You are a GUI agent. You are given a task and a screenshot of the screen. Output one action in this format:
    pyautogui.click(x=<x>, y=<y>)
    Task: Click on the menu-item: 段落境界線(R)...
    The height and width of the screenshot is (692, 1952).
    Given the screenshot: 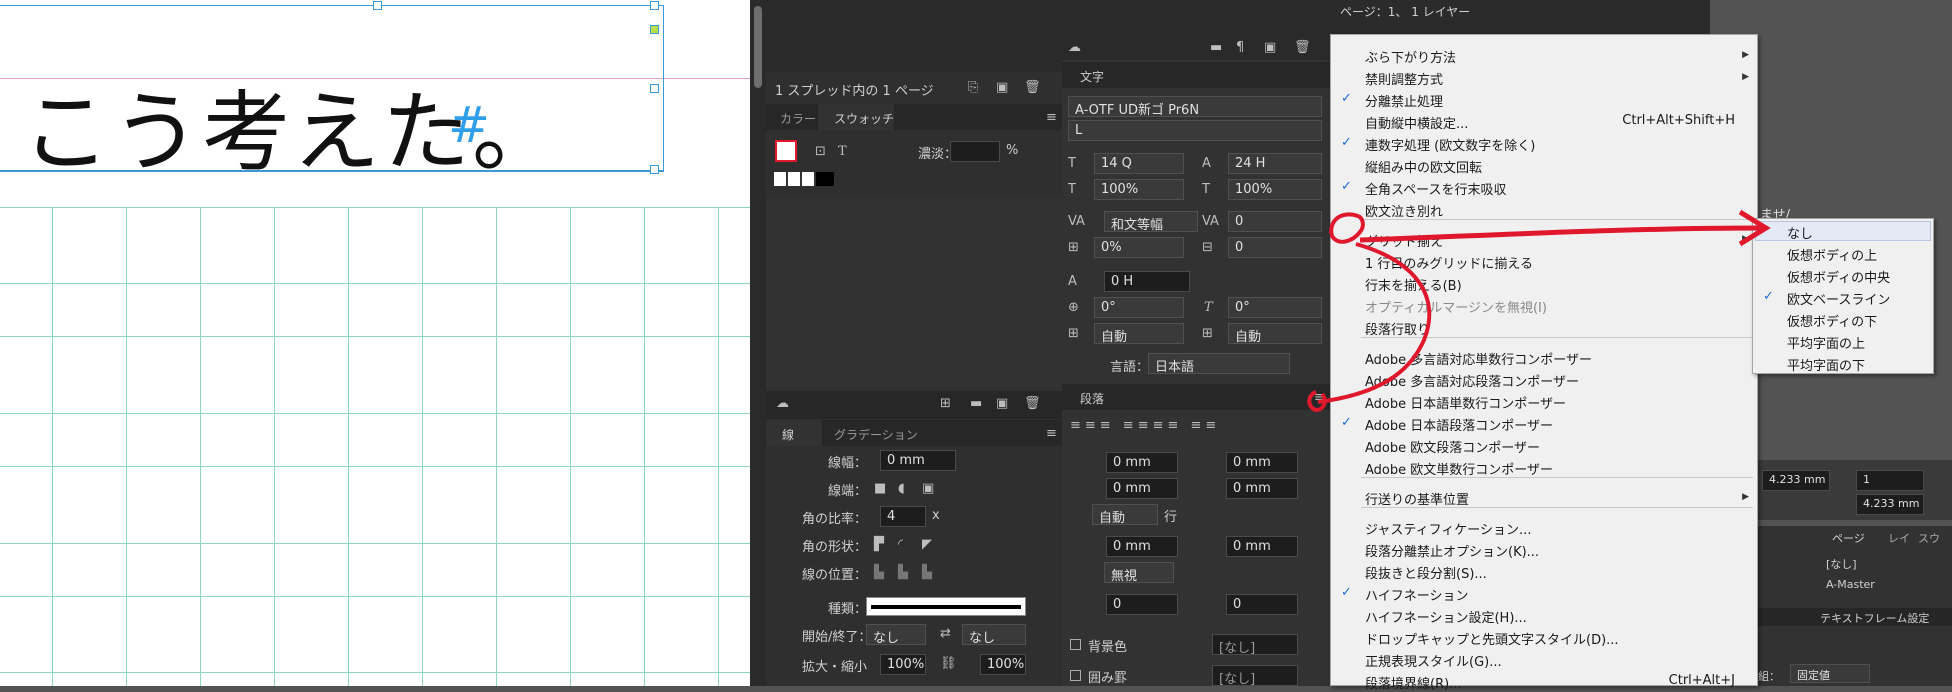 What is the action you would take?
    pyautogui.click(x=1413, y=682)
    